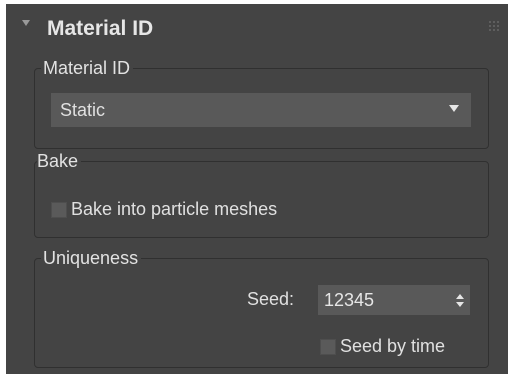 The width and height of the screenshot is (514, 383). What do you see at coordinates (27, 23) in the screenshot?
I see `collapse-triangle-icon` at bounding box center [27, 23].